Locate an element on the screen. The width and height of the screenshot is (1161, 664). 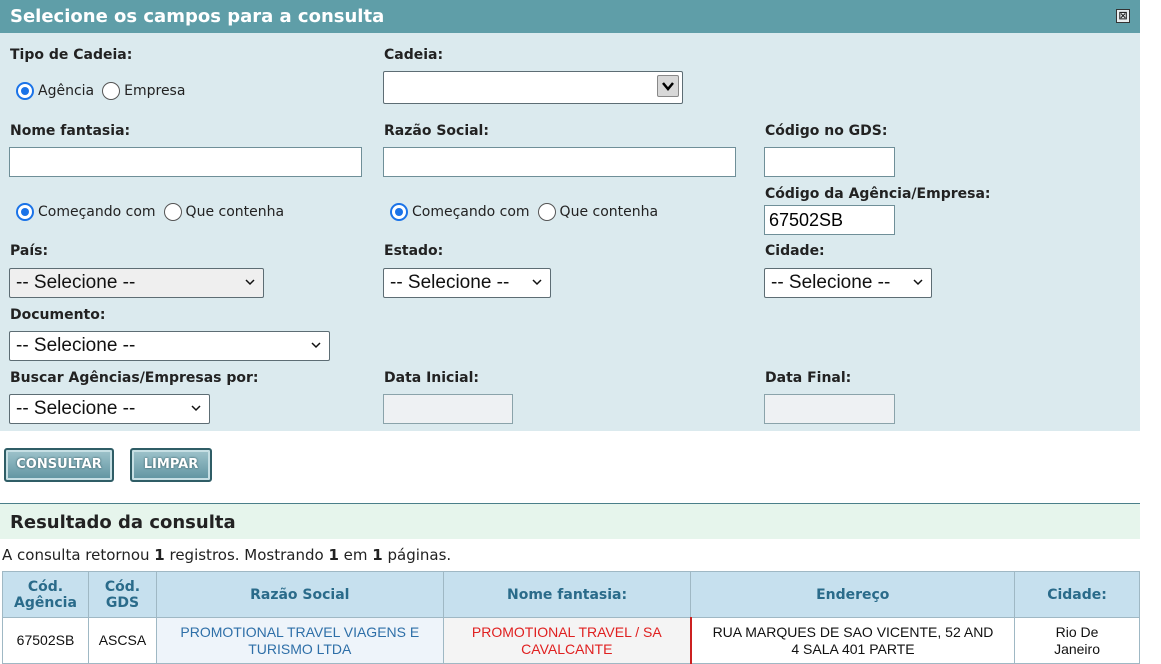
documento-label: Documento: is located at coordinates (58, 315).